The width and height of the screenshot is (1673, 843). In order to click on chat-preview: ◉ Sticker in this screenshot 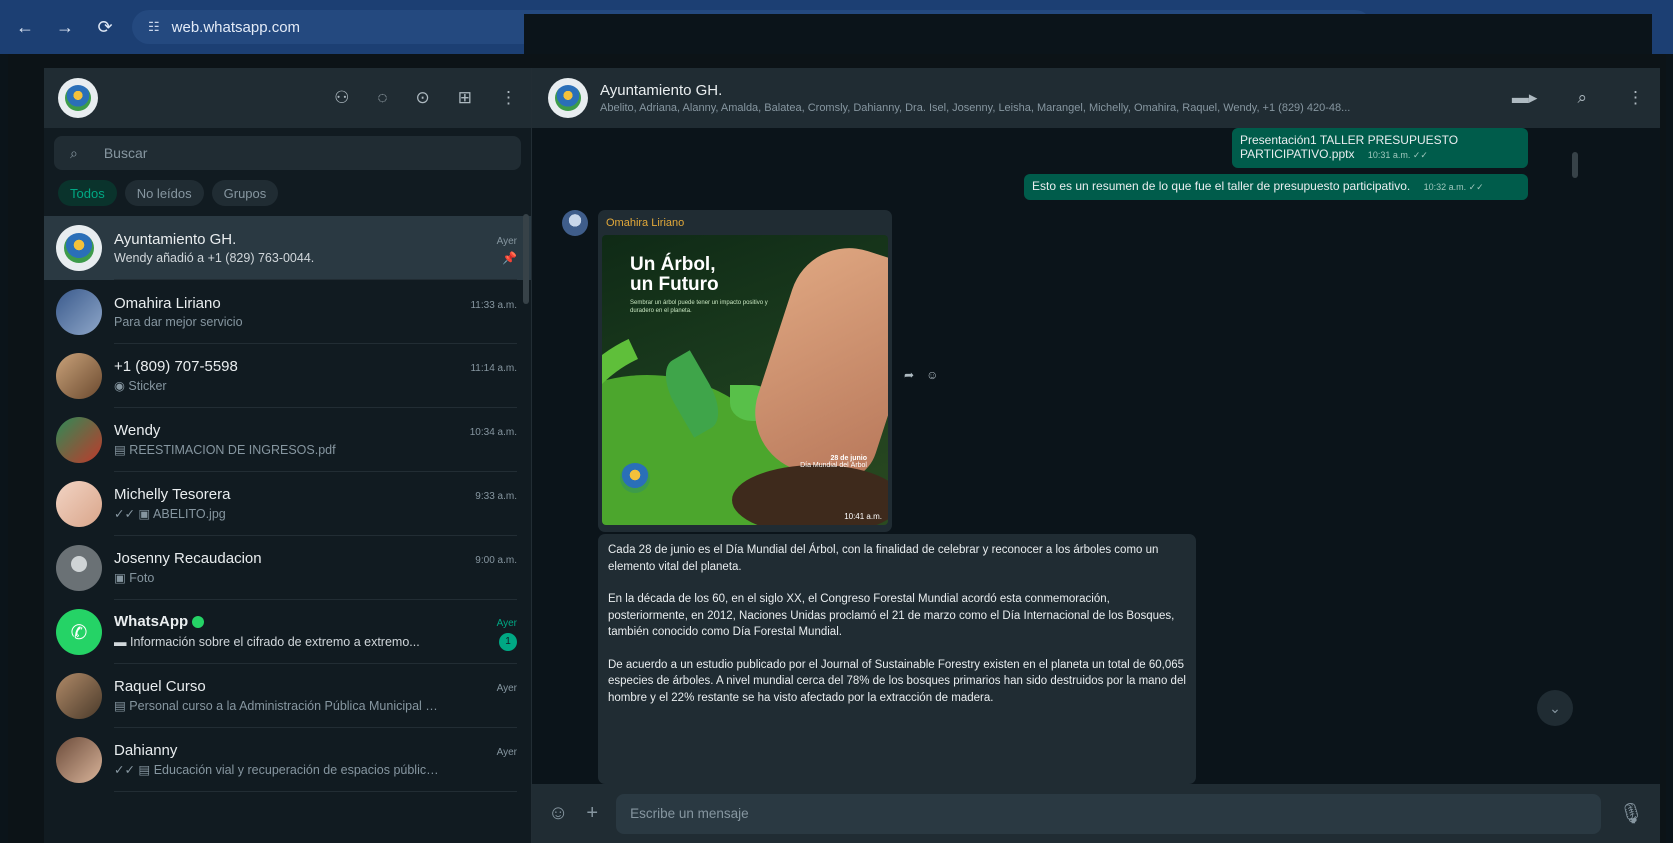, I will do `click(140, 386)`.